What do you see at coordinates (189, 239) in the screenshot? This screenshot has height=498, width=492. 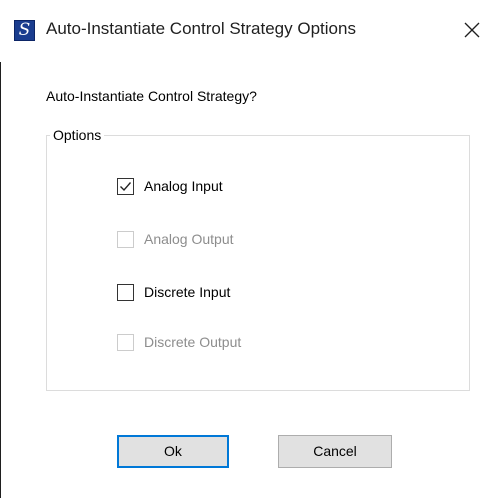 I see `analog-output-label: Analog Output` at bounding box center [189, 239].